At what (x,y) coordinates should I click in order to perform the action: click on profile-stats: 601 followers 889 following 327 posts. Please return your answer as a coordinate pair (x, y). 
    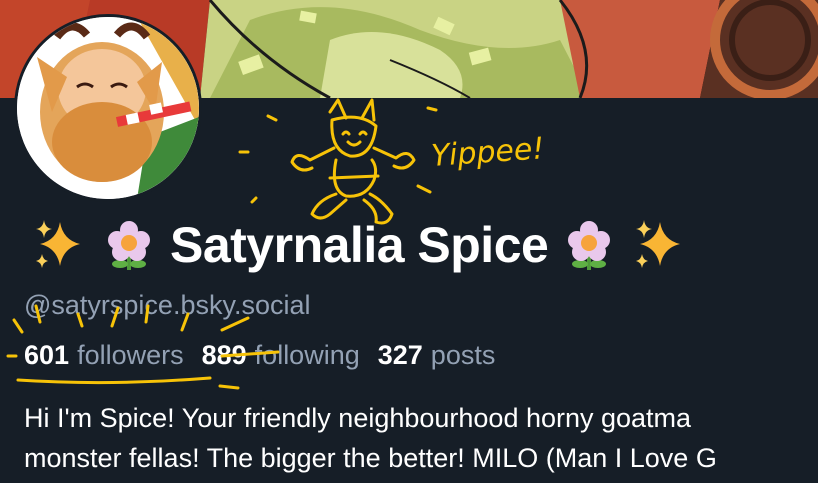
    Looking at the image, I should click on (263, 355).